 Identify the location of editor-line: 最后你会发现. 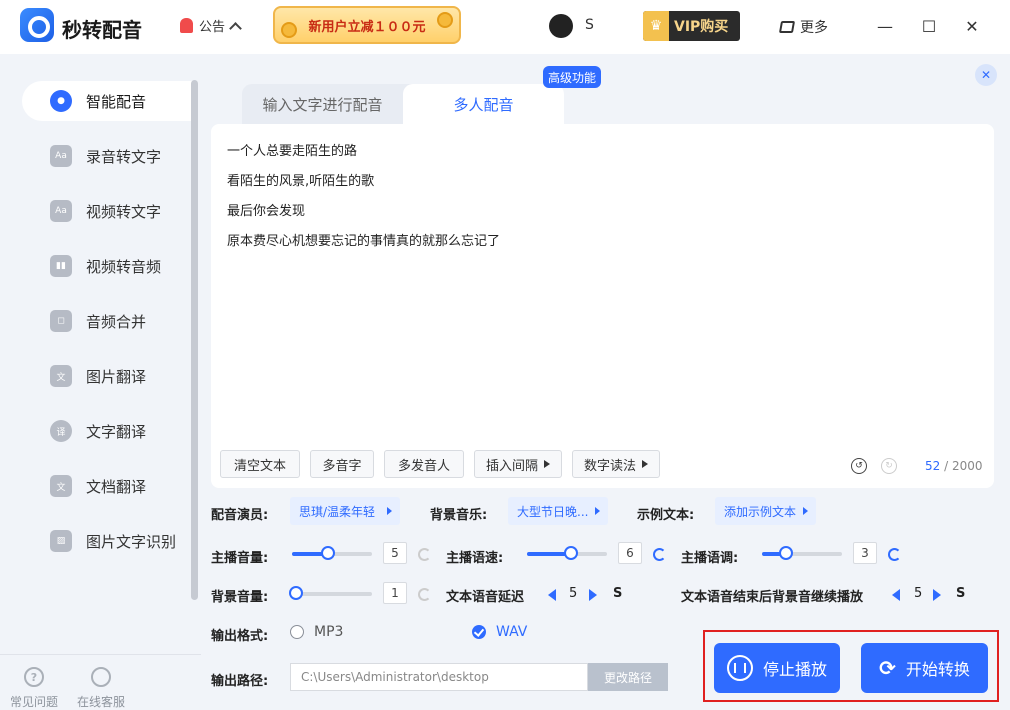
(266, 211).